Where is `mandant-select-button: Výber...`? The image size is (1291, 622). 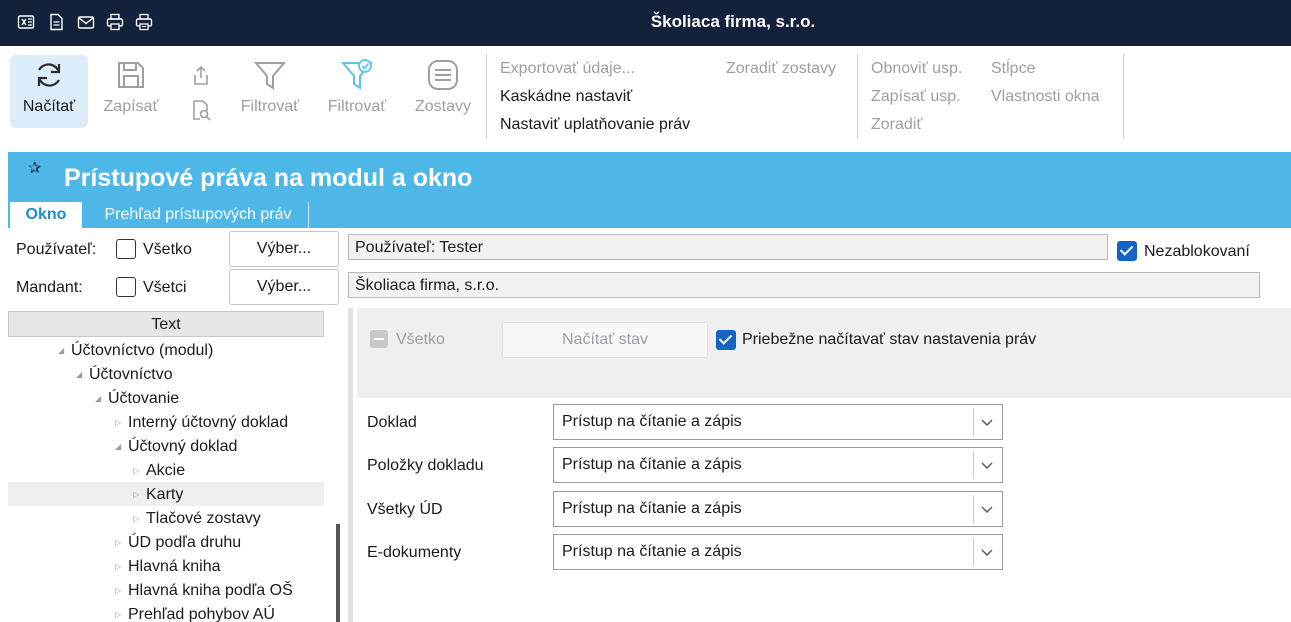 mandant-select-button: Výber... is located at coordinates (284, 287).